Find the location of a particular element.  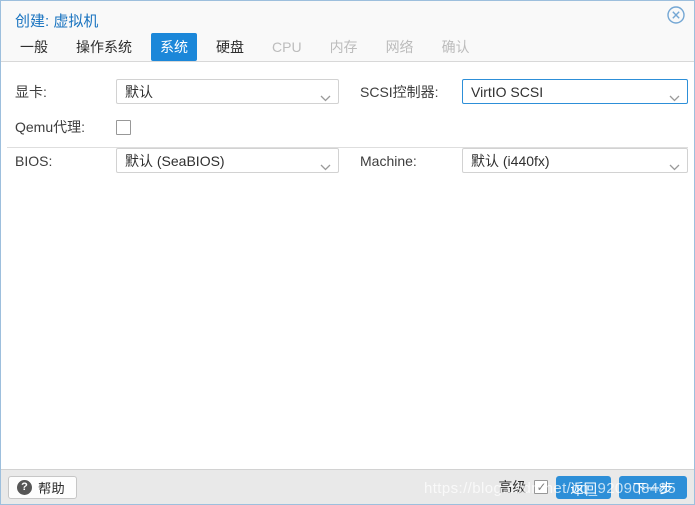

gpu-select: 默认 is located at coordinates (227, 91).